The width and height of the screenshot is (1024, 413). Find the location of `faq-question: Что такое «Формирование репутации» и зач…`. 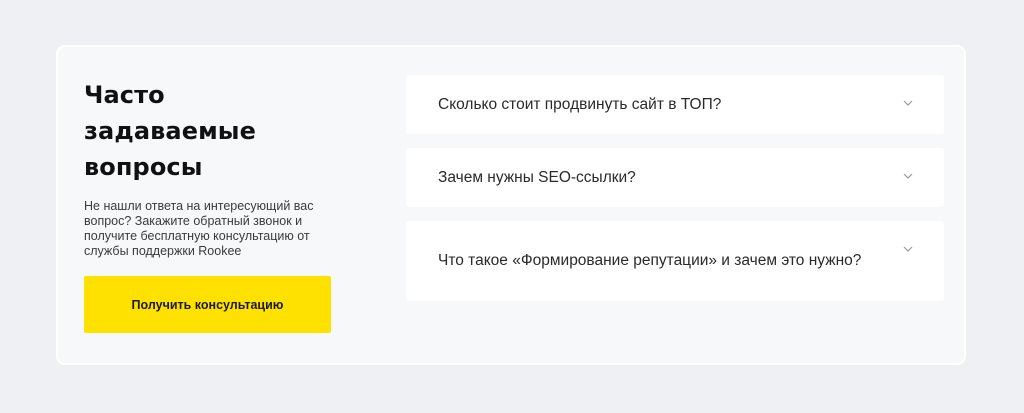

faq-question: Что такое «Формирование репутации» и зач… is located at coordinates (650, 260).